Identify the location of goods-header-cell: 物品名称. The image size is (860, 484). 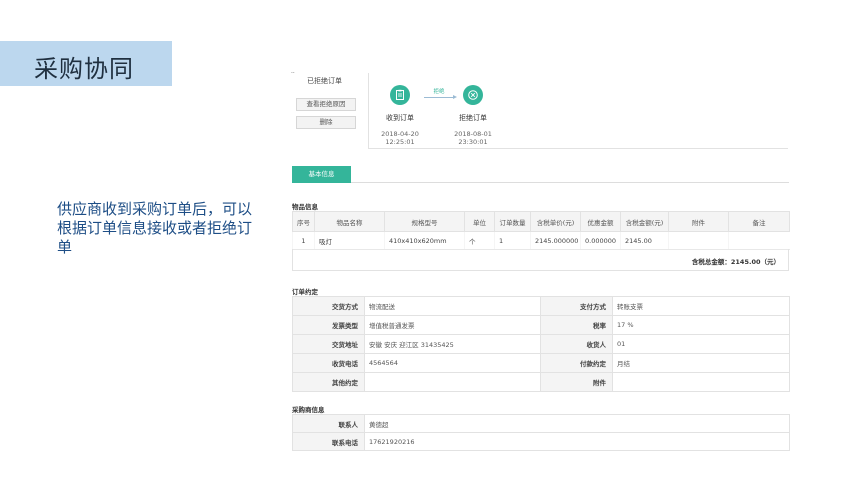
(349, 221).